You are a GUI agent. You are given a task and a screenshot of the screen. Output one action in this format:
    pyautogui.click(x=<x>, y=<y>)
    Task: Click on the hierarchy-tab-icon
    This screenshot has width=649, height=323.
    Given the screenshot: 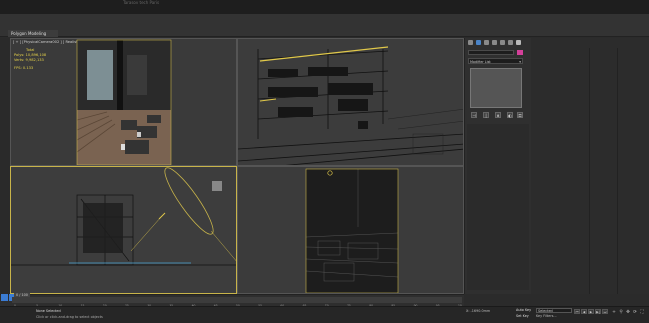 What is the action you would take?
    pyautogui.click(x=486, y=42)
    